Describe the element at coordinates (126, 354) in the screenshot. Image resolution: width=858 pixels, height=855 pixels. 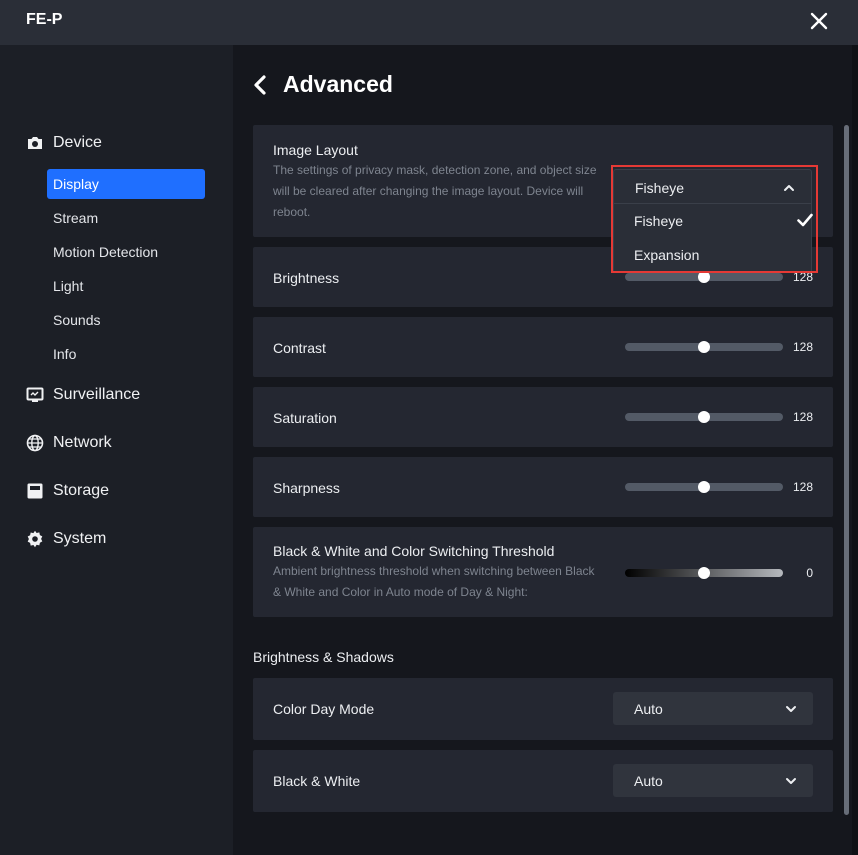
I see `sidebar-item-info: Info` at that location.